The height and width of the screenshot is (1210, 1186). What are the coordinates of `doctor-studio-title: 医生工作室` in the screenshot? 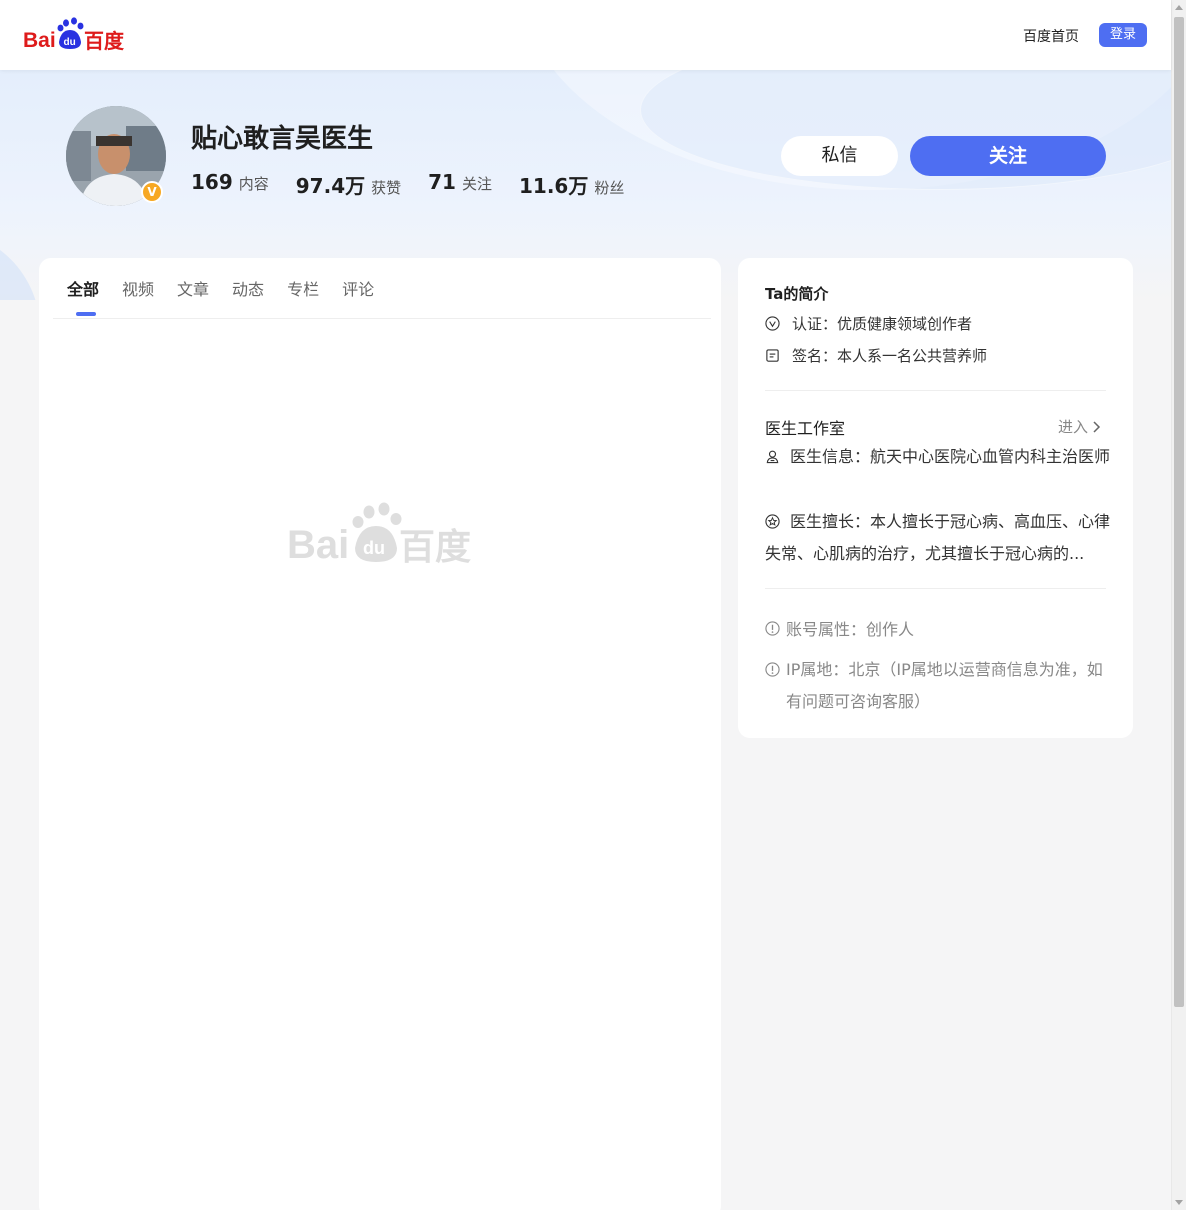 It's located at (805, 428).